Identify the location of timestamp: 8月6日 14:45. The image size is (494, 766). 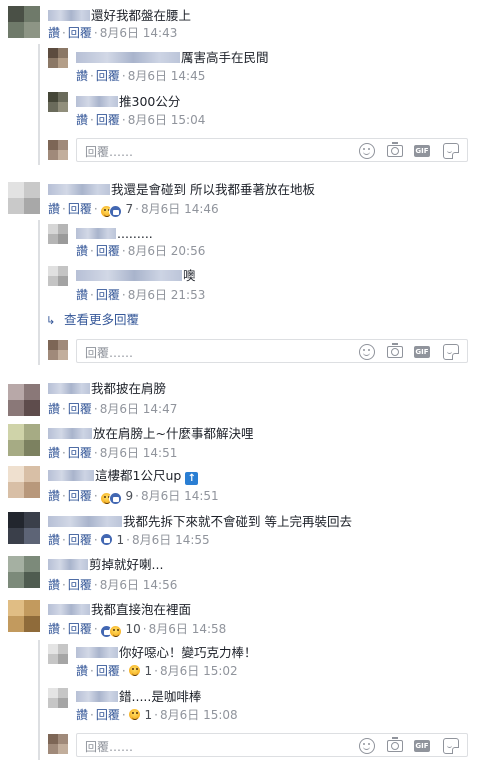
(167, 76).